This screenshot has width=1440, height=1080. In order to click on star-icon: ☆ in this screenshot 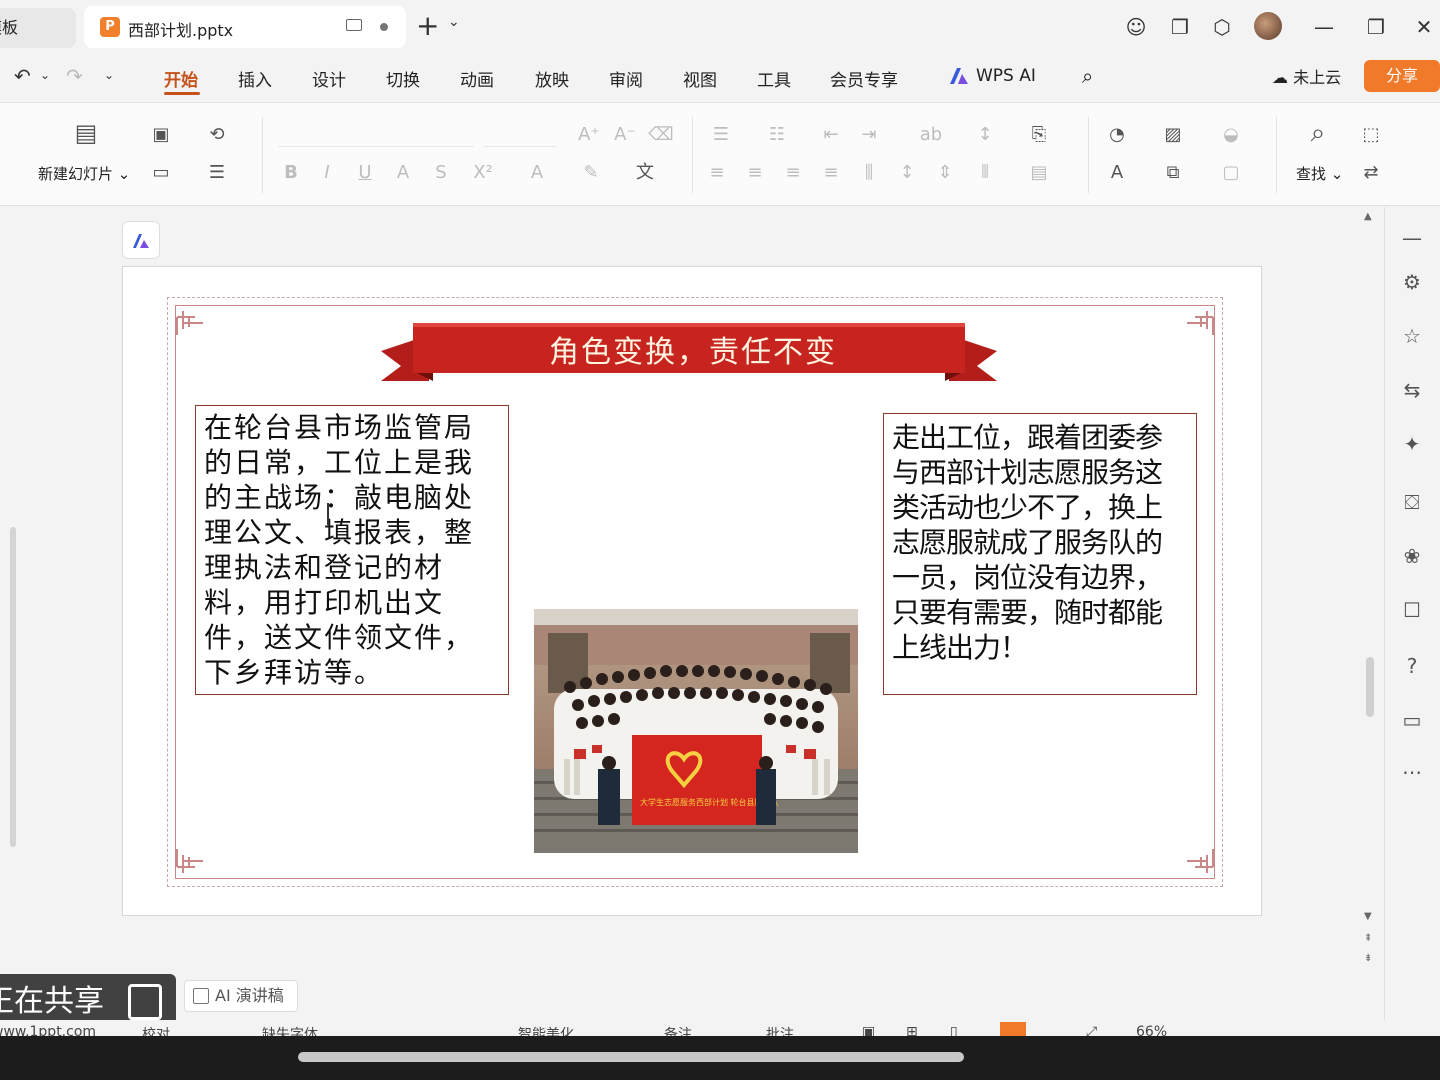, I will do `click(1412, 336)`.